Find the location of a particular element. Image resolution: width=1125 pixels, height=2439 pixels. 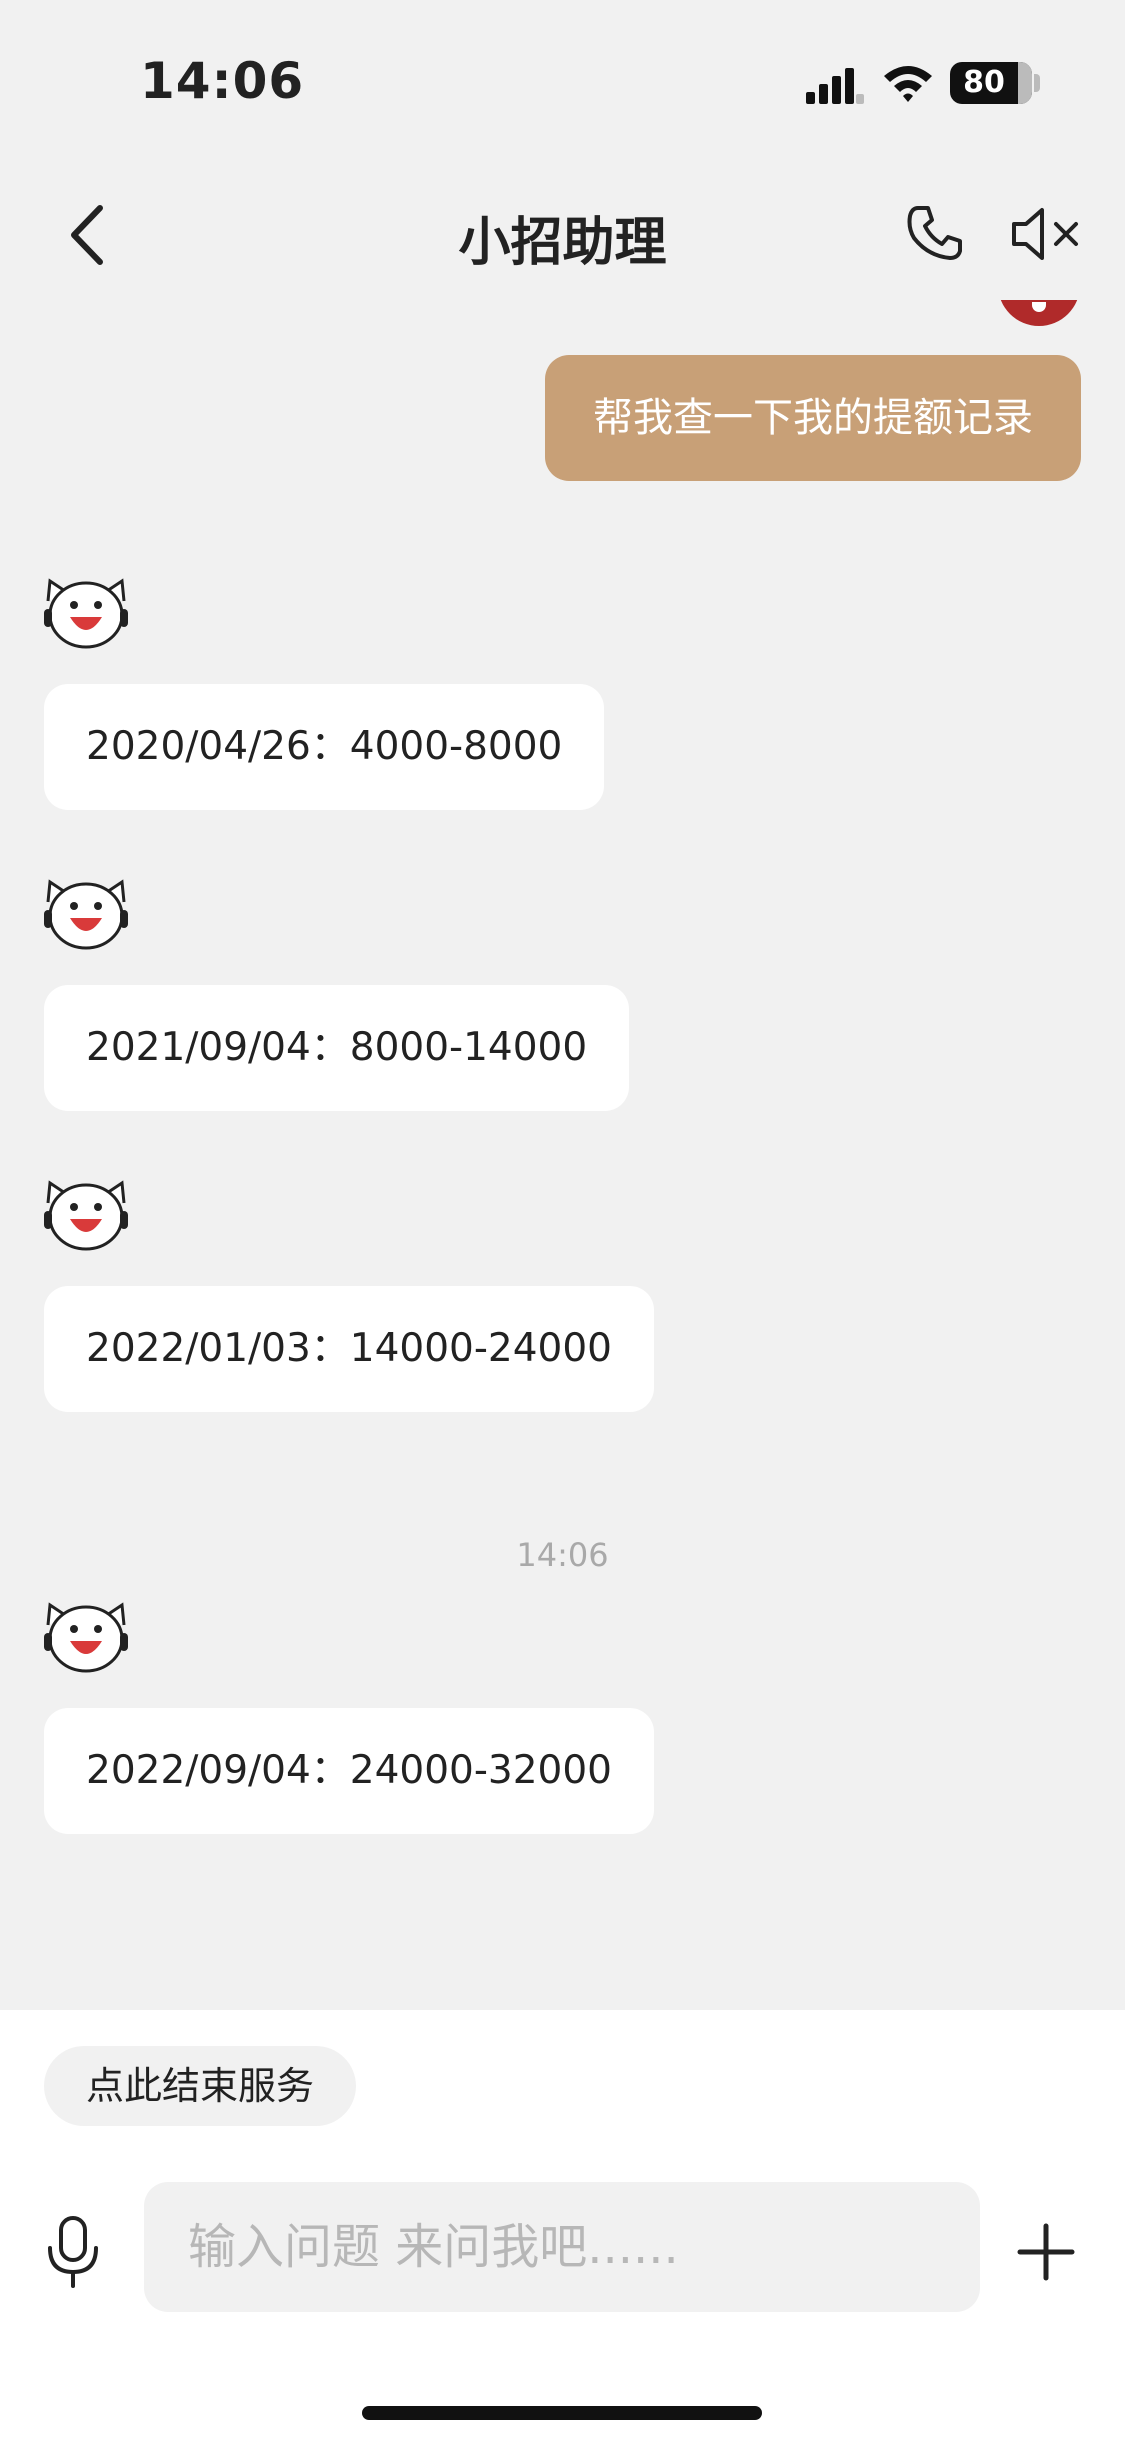

microphone-icon is located at coordinates (73, 2252).